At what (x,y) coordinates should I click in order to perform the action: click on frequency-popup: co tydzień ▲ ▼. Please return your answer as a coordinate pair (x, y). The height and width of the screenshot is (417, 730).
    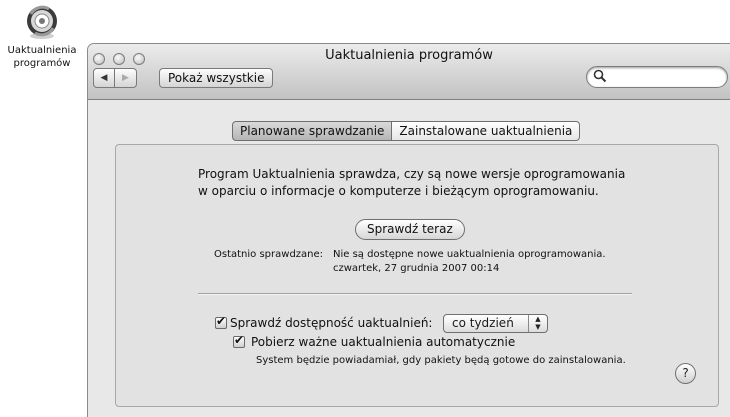
    Looking at the image, I should click on (495, 323).